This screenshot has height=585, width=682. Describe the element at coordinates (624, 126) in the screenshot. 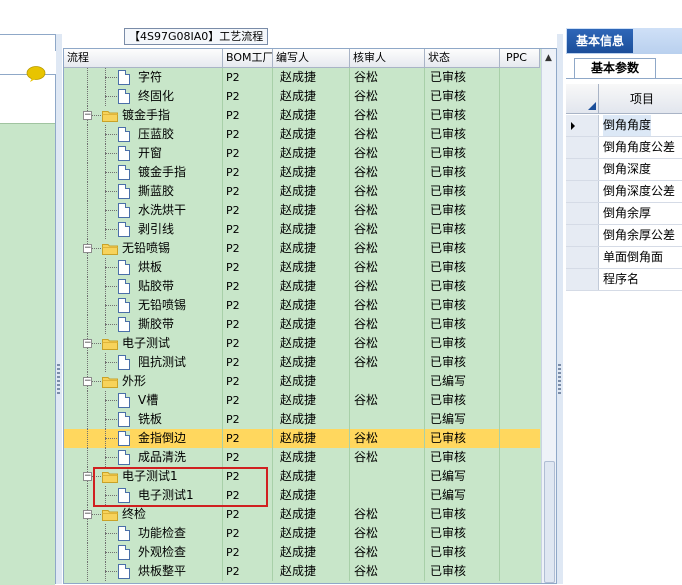

I see `param-row: 倒角角度` at that location.